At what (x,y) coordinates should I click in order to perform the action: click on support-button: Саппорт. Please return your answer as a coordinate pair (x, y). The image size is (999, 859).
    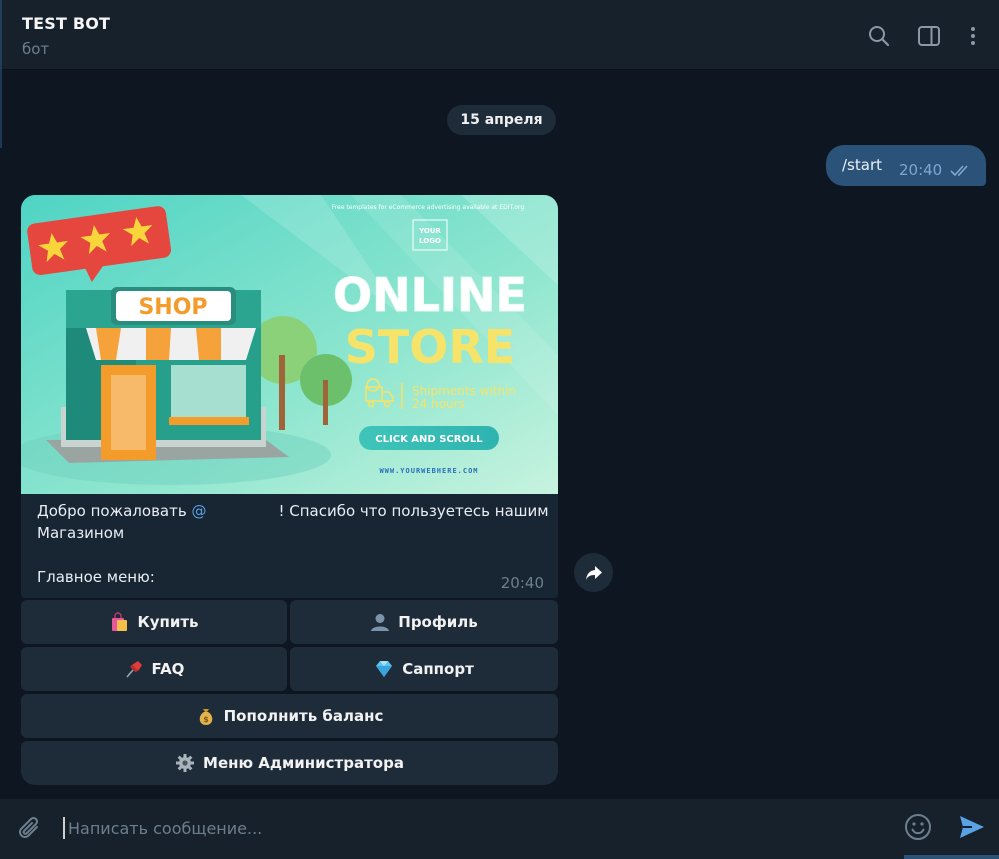
    Looking at the image, I should click on (424, 669).